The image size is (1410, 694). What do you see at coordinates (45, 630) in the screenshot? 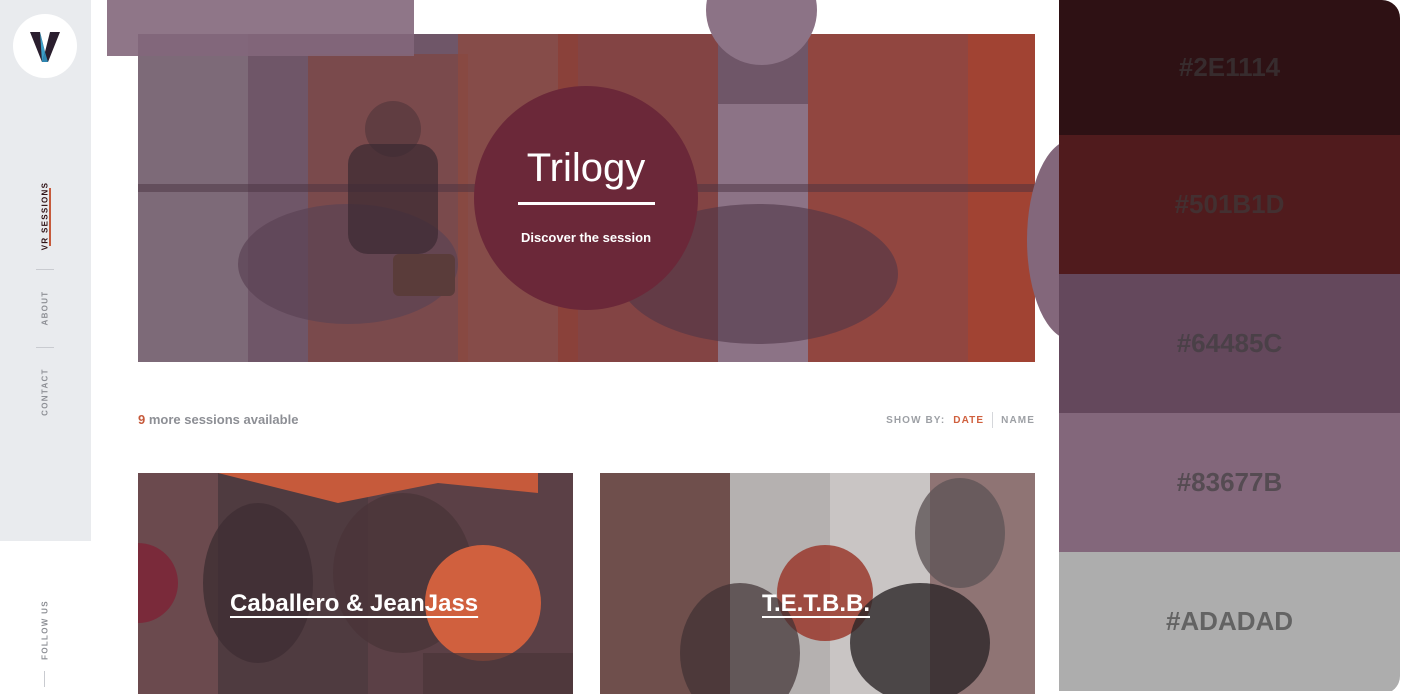
I see `follow-us-label: FOLLOW US` at bounding box center [45, 630].